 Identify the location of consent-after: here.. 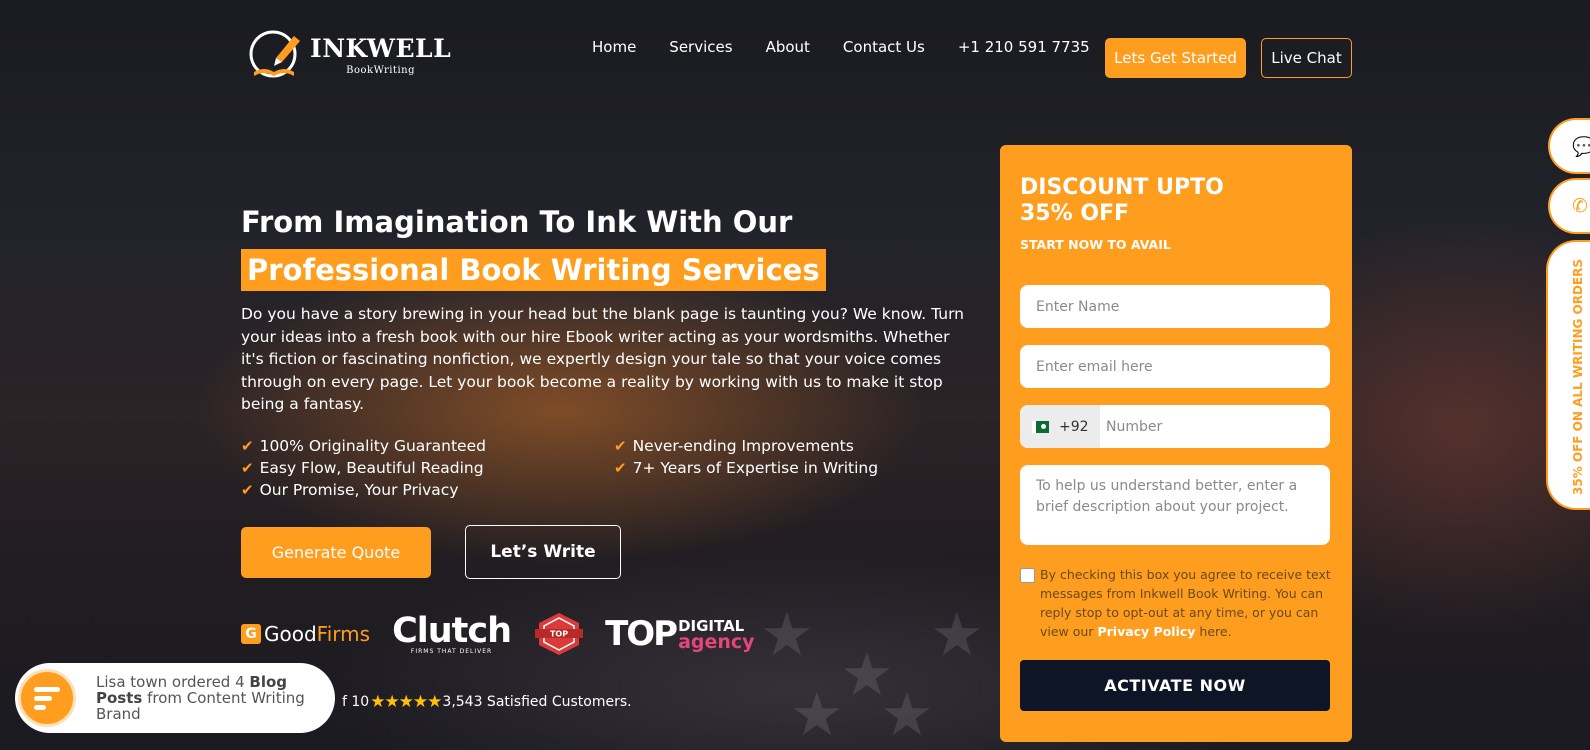
(1213, 631).